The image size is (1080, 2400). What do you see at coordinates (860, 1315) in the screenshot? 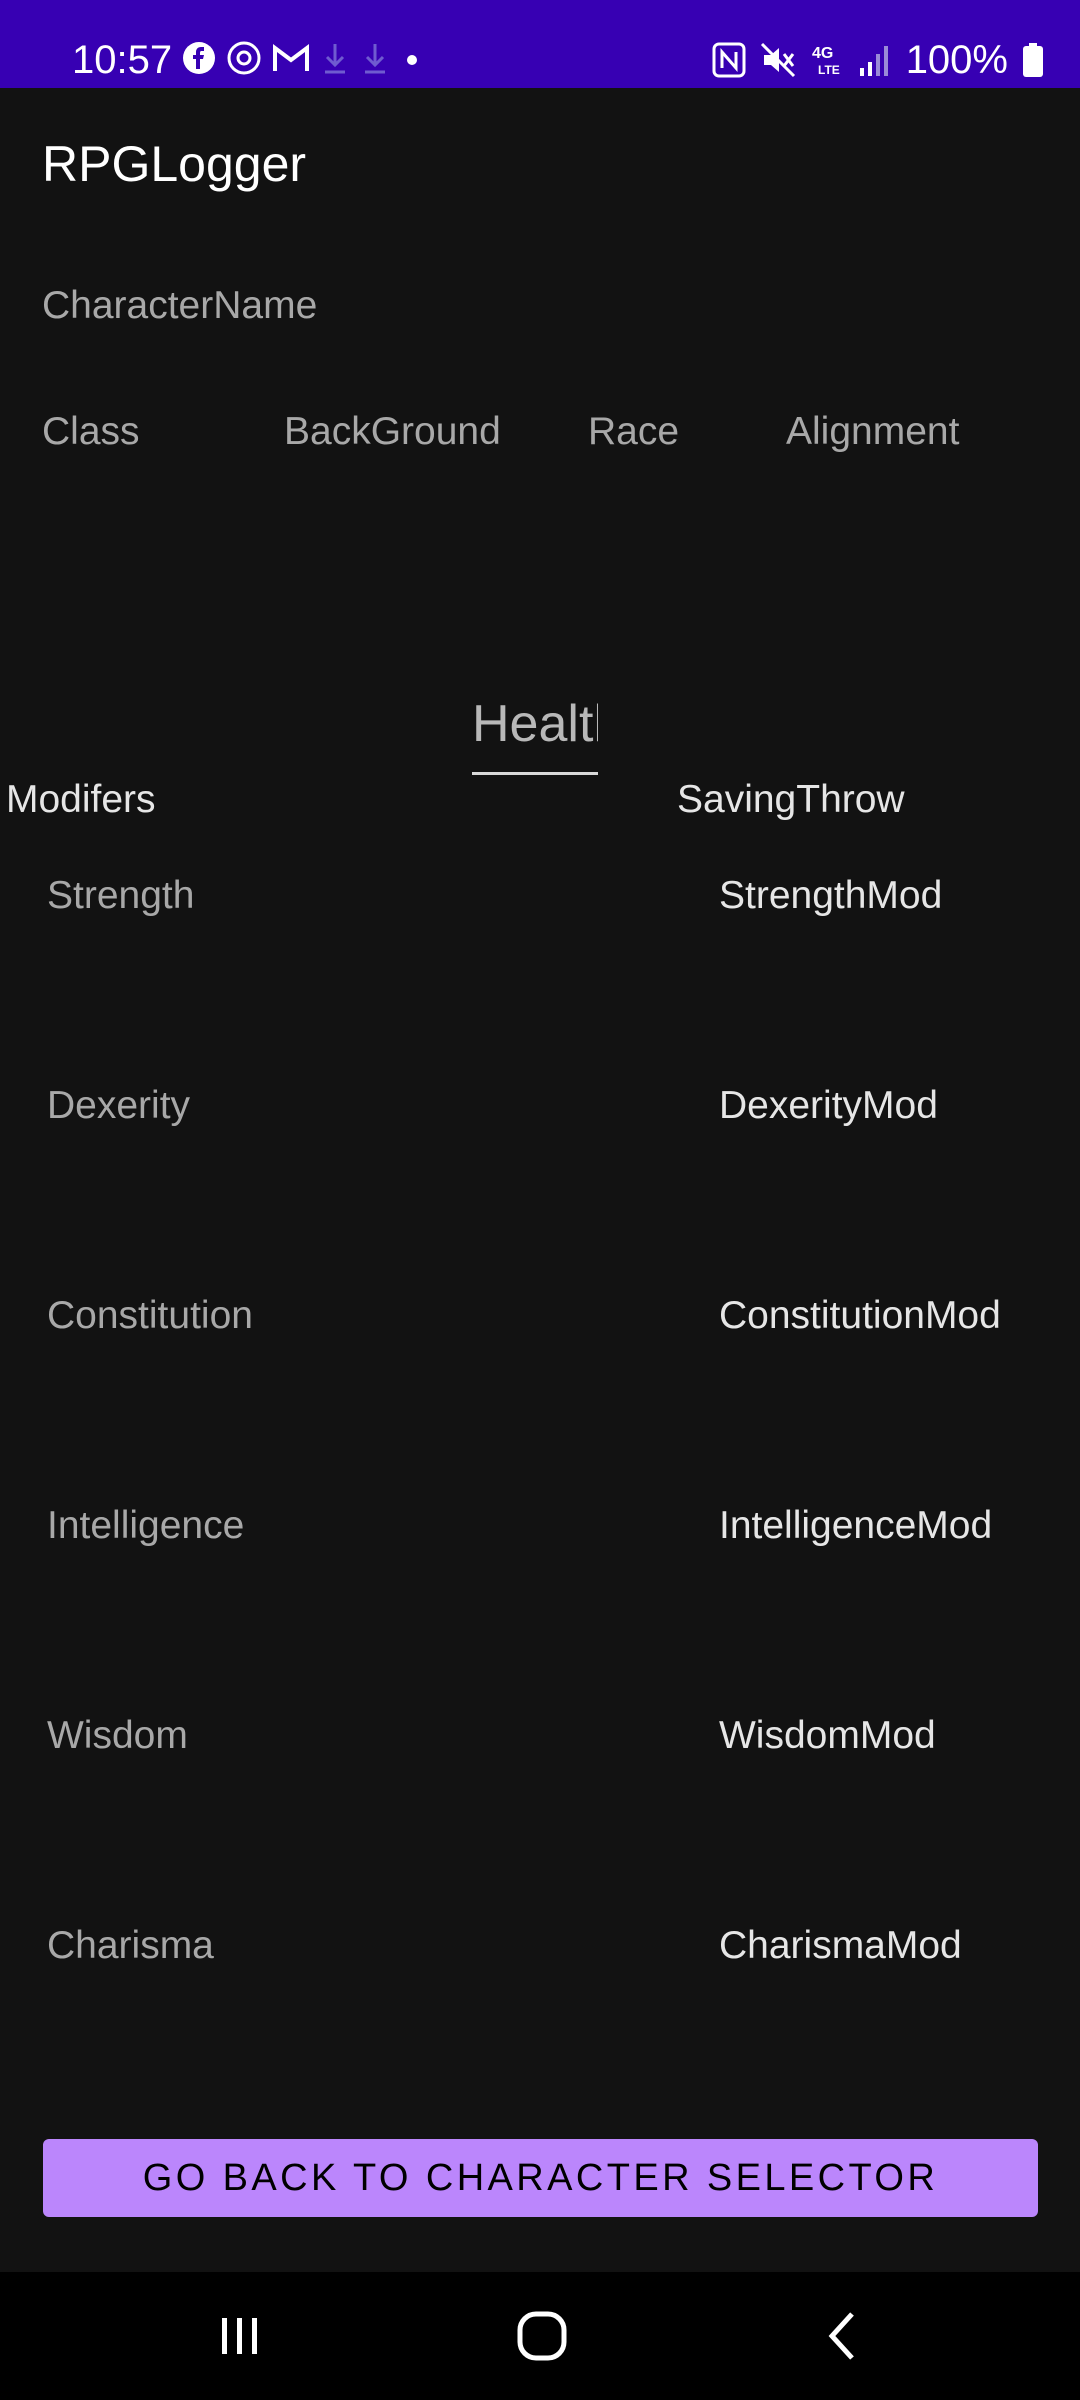
I see `constitution-mod: ConstitutionMod` at bounding box center [860, 1315].